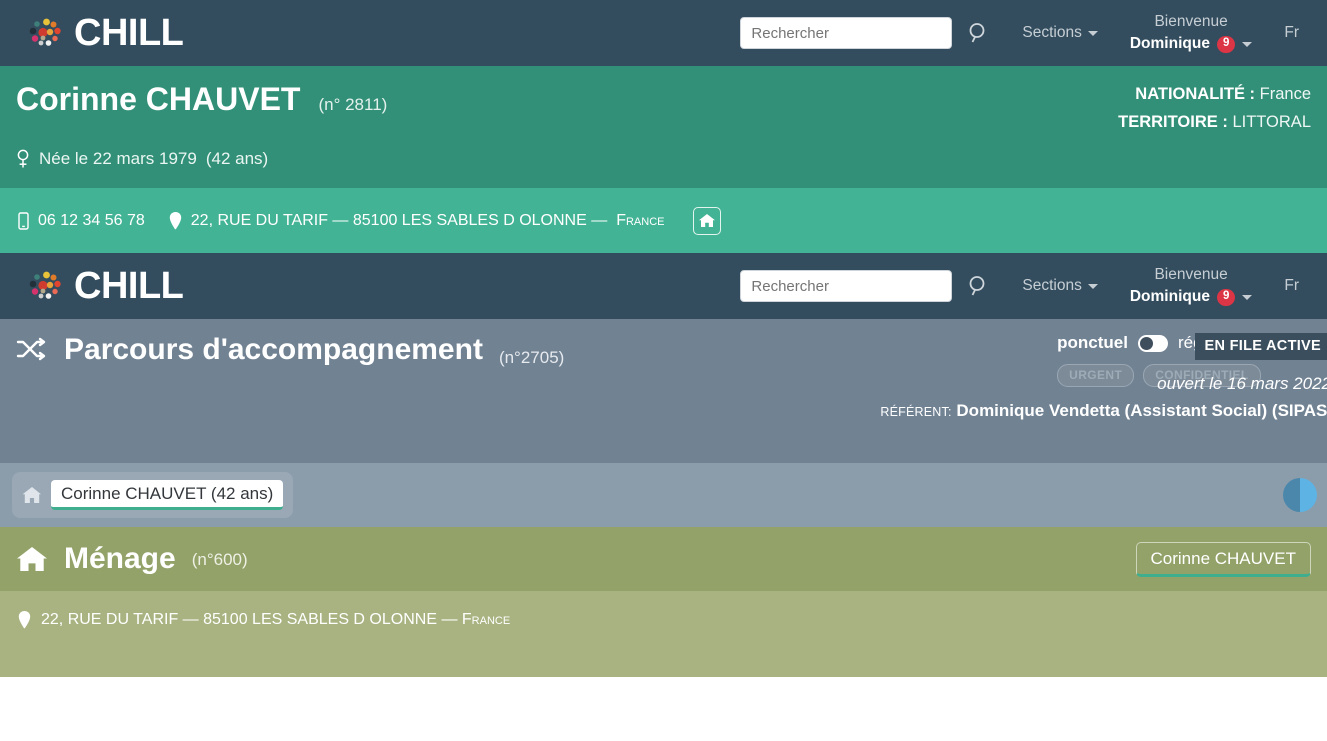 This screenshot has width=1327, height=741. Describe the element at coordinates (118, 158) in the screenshot. I see `person-birth-date: Née le 22 mars 1979` at that location.